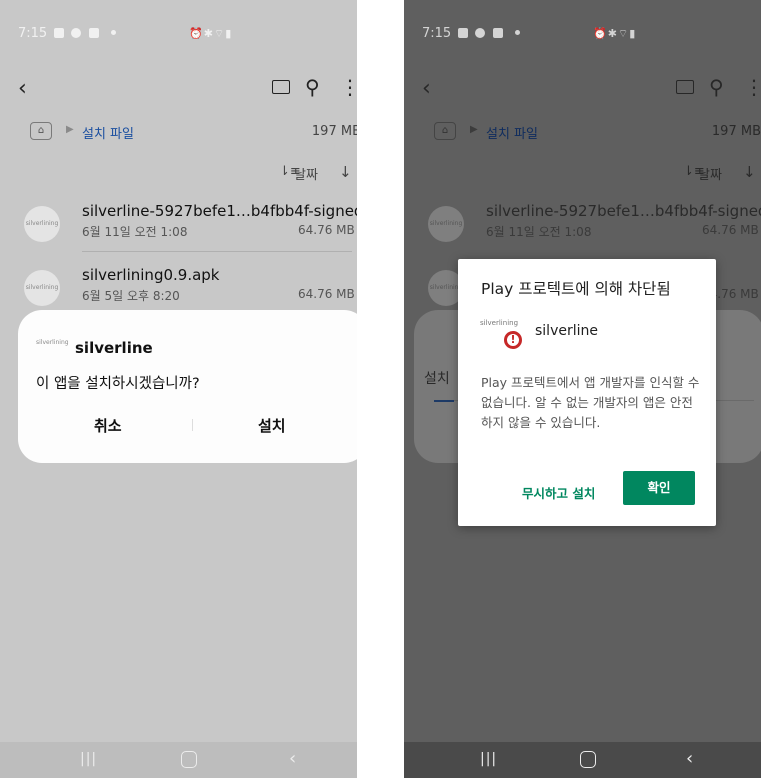 The height and width of the screenshot is (778, 761). Describe the element at coordinates (437, 379) in the screenshot. I see `install-tab-label: 설치` at that location.